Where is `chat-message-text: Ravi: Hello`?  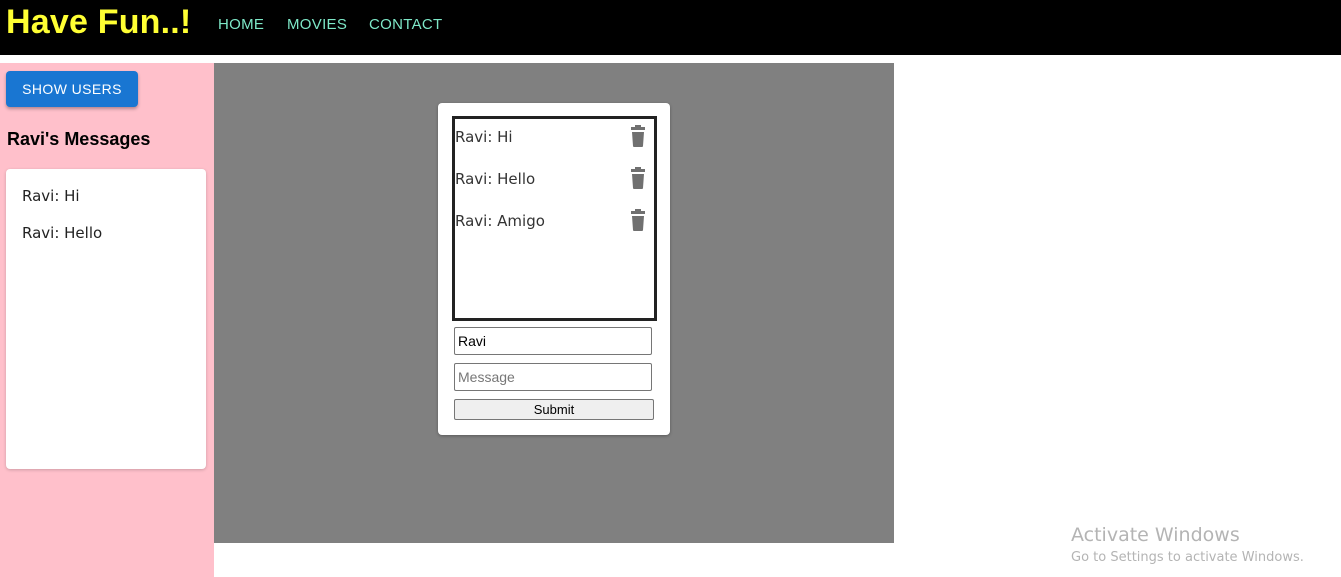
chat-message-text: Ravi: Hello is located at coordinates (495, 179).